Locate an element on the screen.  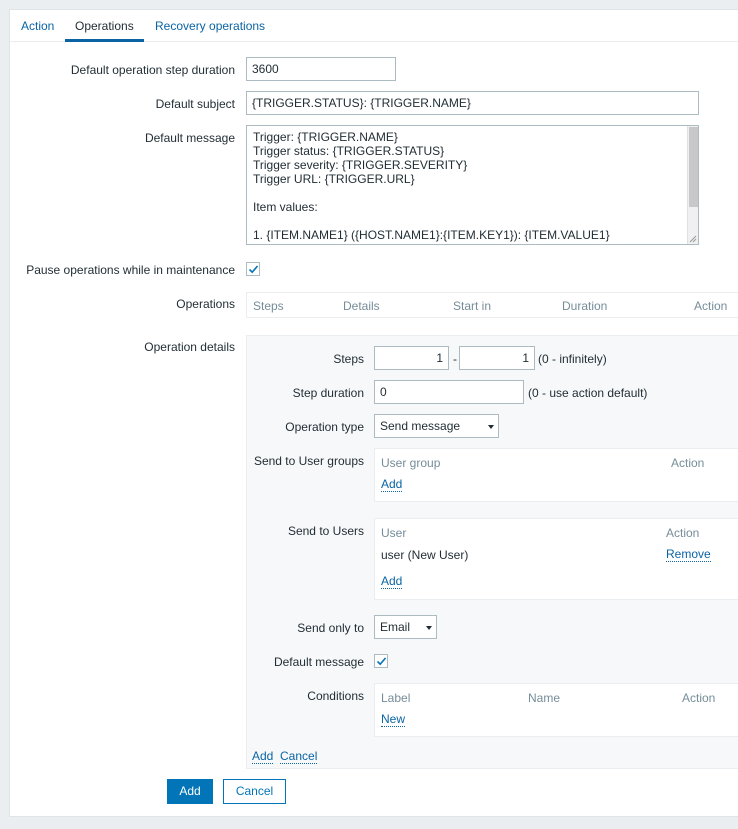
pause-operations-checkbox is located at coordinates (253, 269).